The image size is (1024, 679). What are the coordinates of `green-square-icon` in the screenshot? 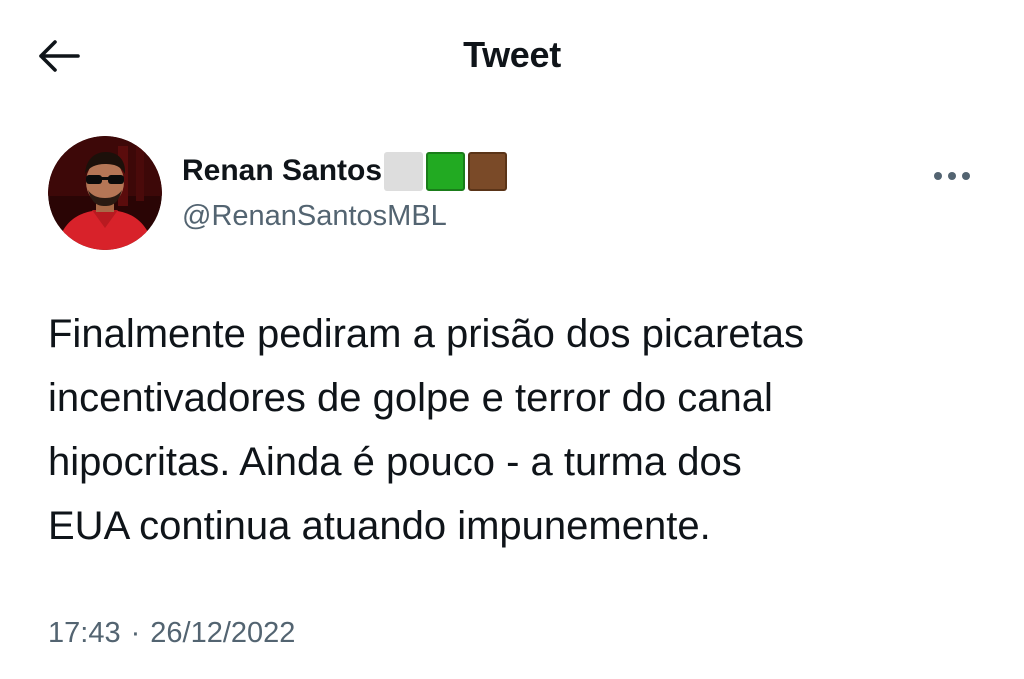 It's located at (446, 171).